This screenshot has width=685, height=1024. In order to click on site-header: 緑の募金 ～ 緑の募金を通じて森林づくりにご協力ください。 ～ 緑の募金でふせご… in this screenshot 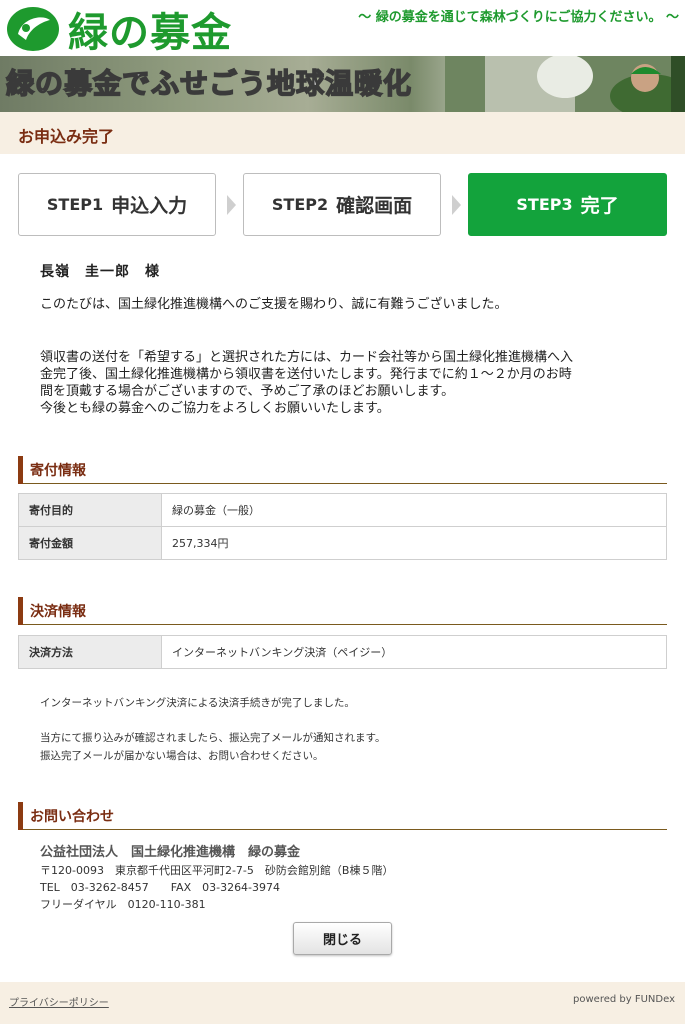, I will do `click(342, 56)`.